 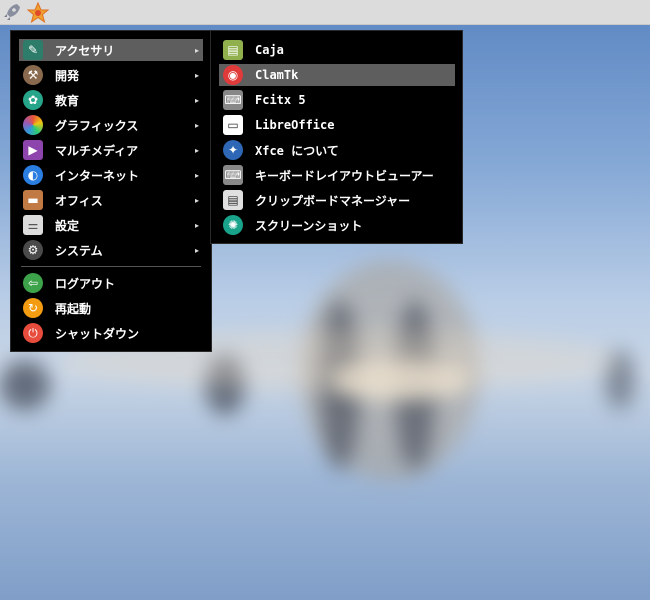 What do you see at coordinates (233, 75) in the screenshot?
I see `clamtk-icon: ◉` at bounding box center [233, 75].